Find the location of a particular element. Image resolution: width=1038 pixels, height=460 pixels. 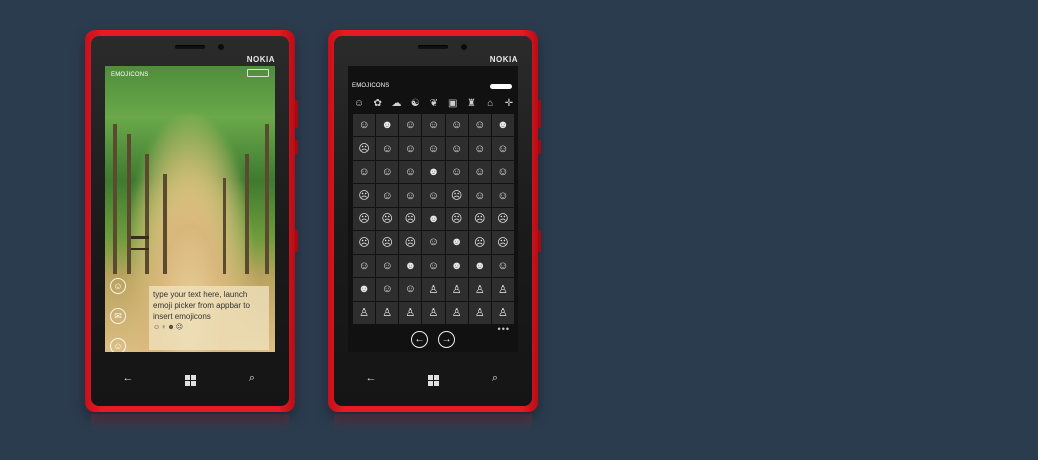

appbar: ☺ ✉ ☺ is located at coordinates (118, 315).